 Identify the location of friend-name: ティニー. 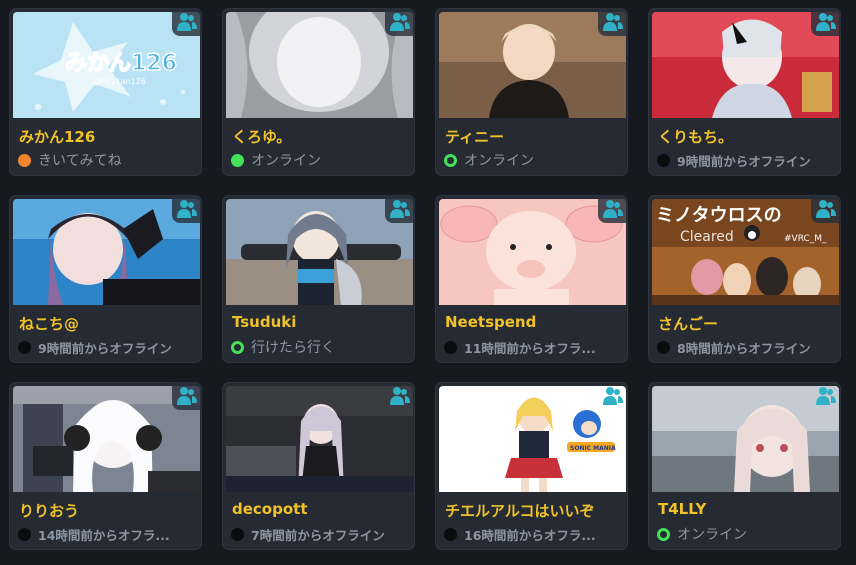
(475, 137).